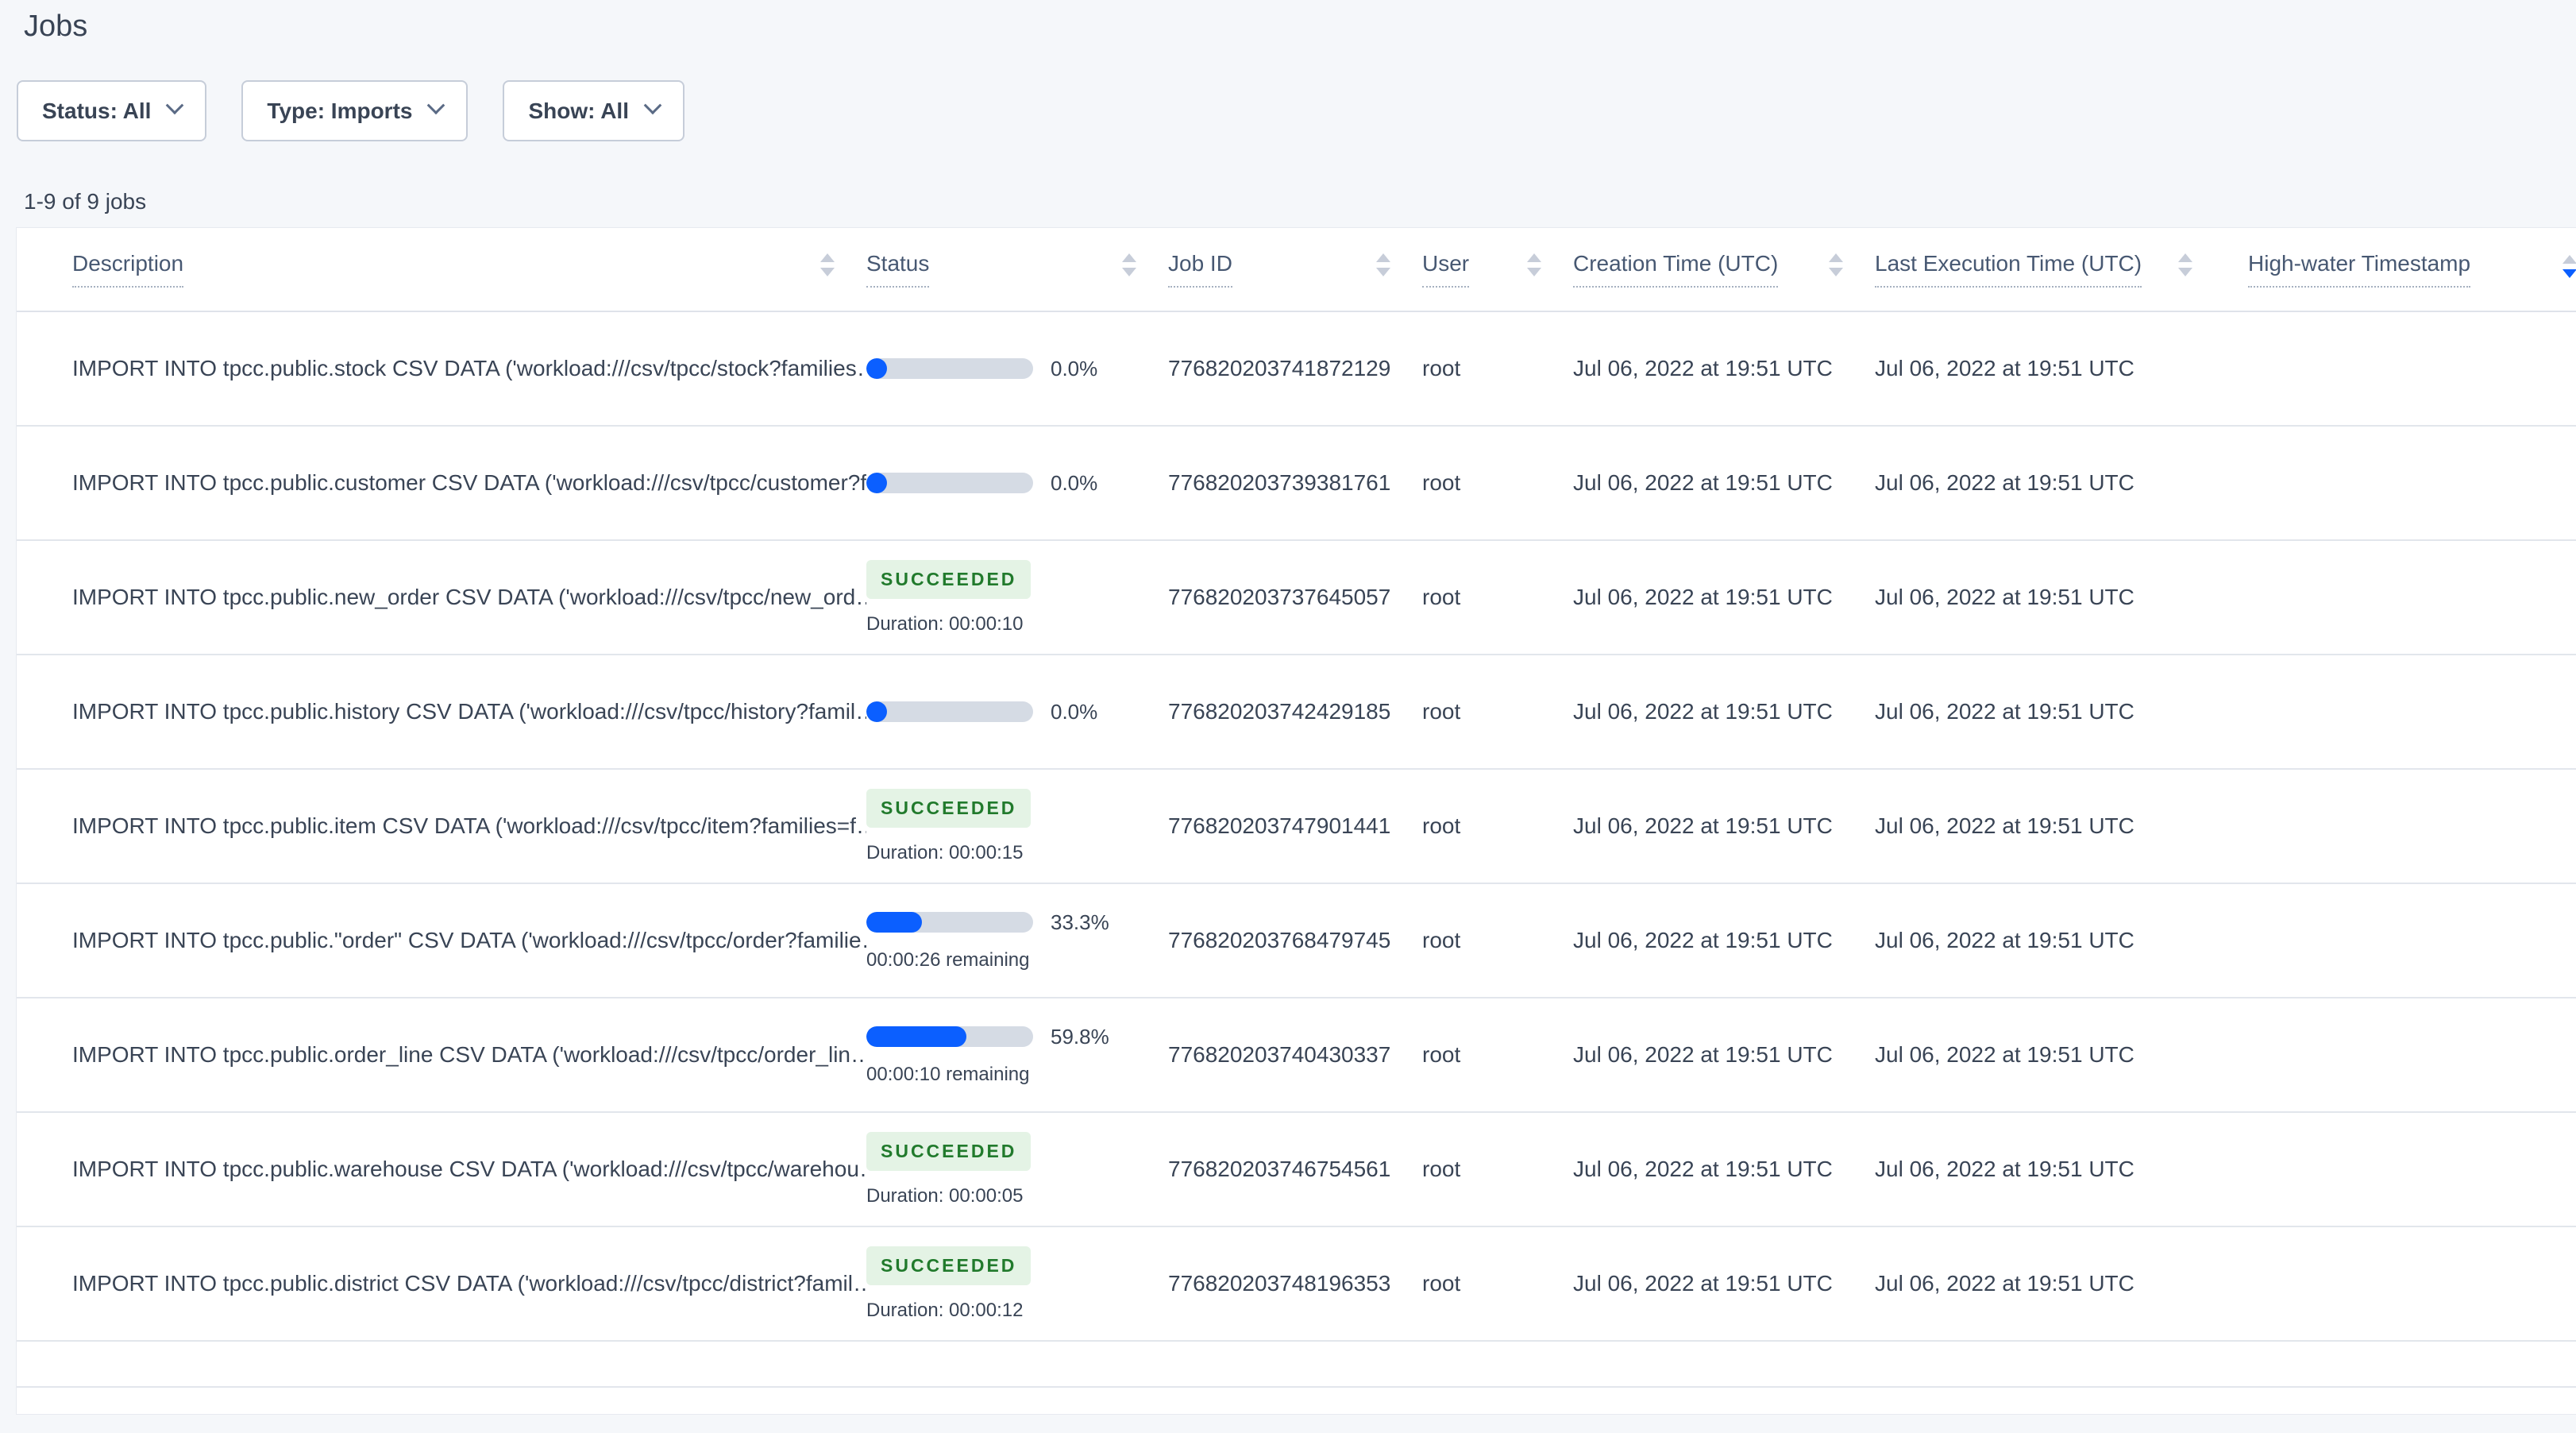  What do you see at coordinates (1296, 1365) in the screenshot?
I see `table-footer` at bounding box center [1296, 1365].